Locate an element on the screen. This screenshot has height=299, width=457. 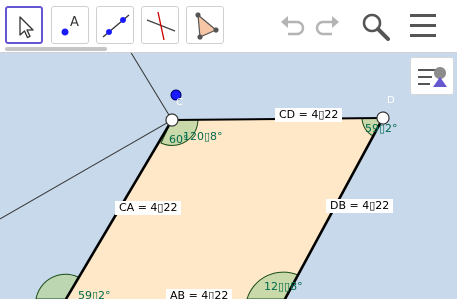
polygon-icon is located at coordinates (207, 26).